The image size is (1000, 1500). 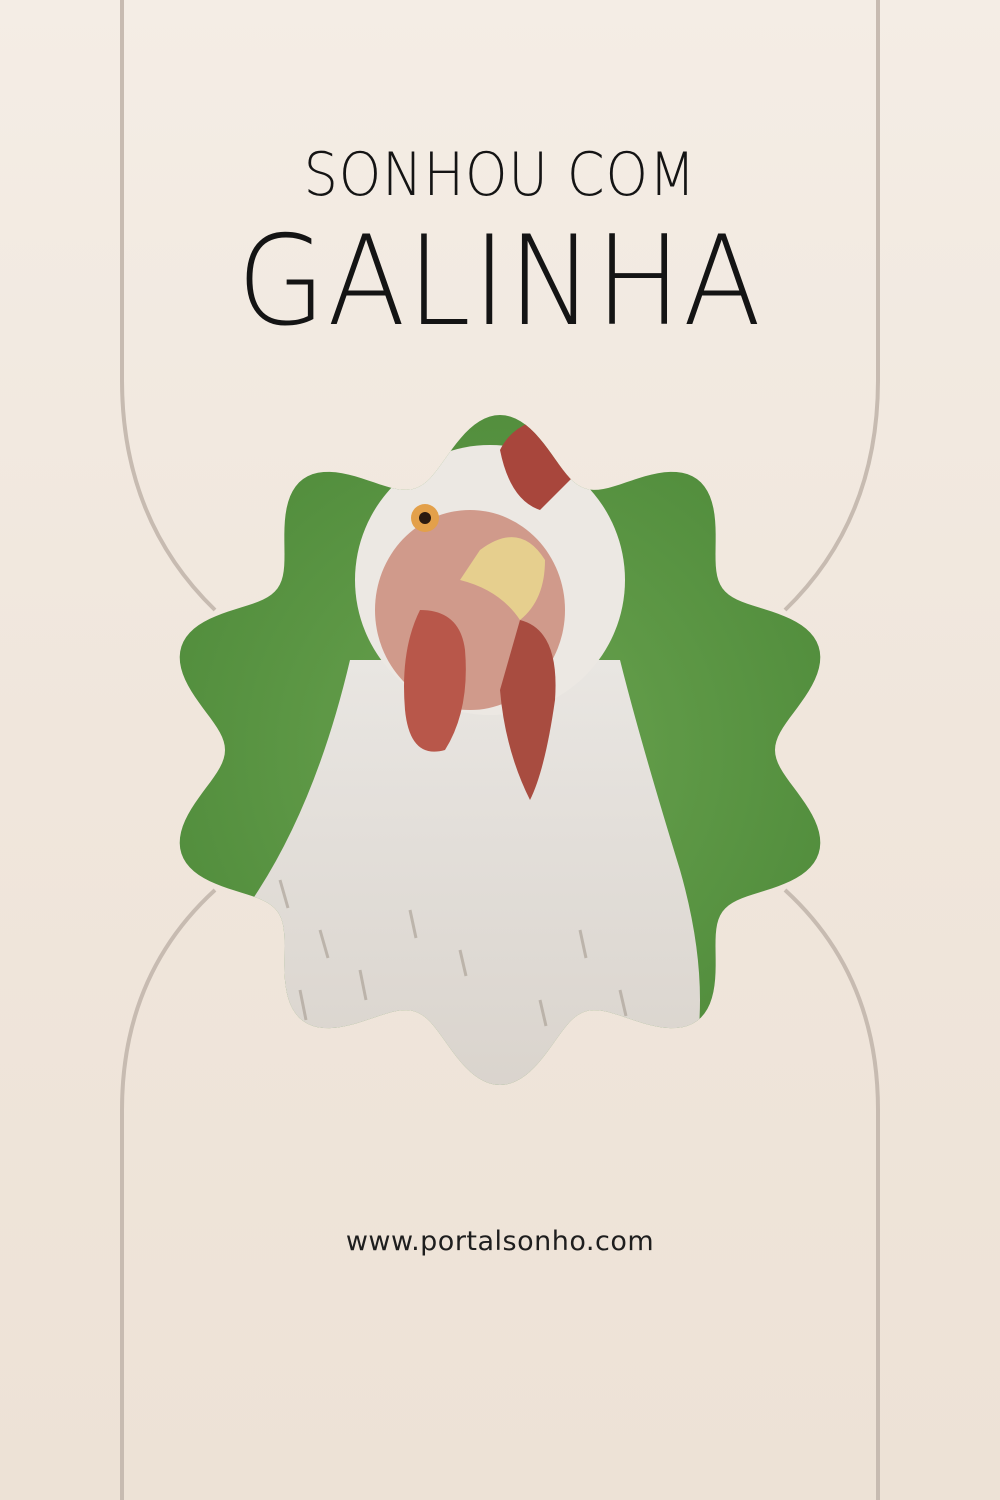 What do you see at coordinates (500, 1241) in the screenshot?
I see `website-url: www.portalsonho.com` at bounding box center [500, 1241].